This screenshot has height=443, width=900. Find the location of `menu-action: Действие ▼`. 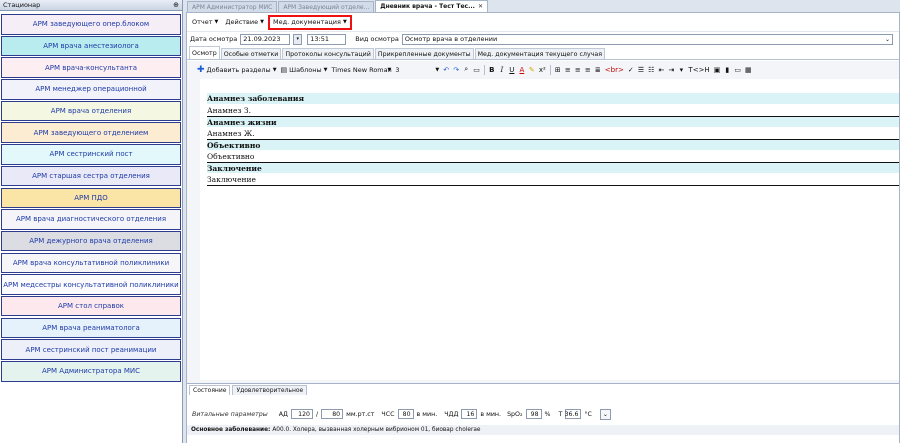

menu-action: Действие ▼ is located at coordinates (244, 22).